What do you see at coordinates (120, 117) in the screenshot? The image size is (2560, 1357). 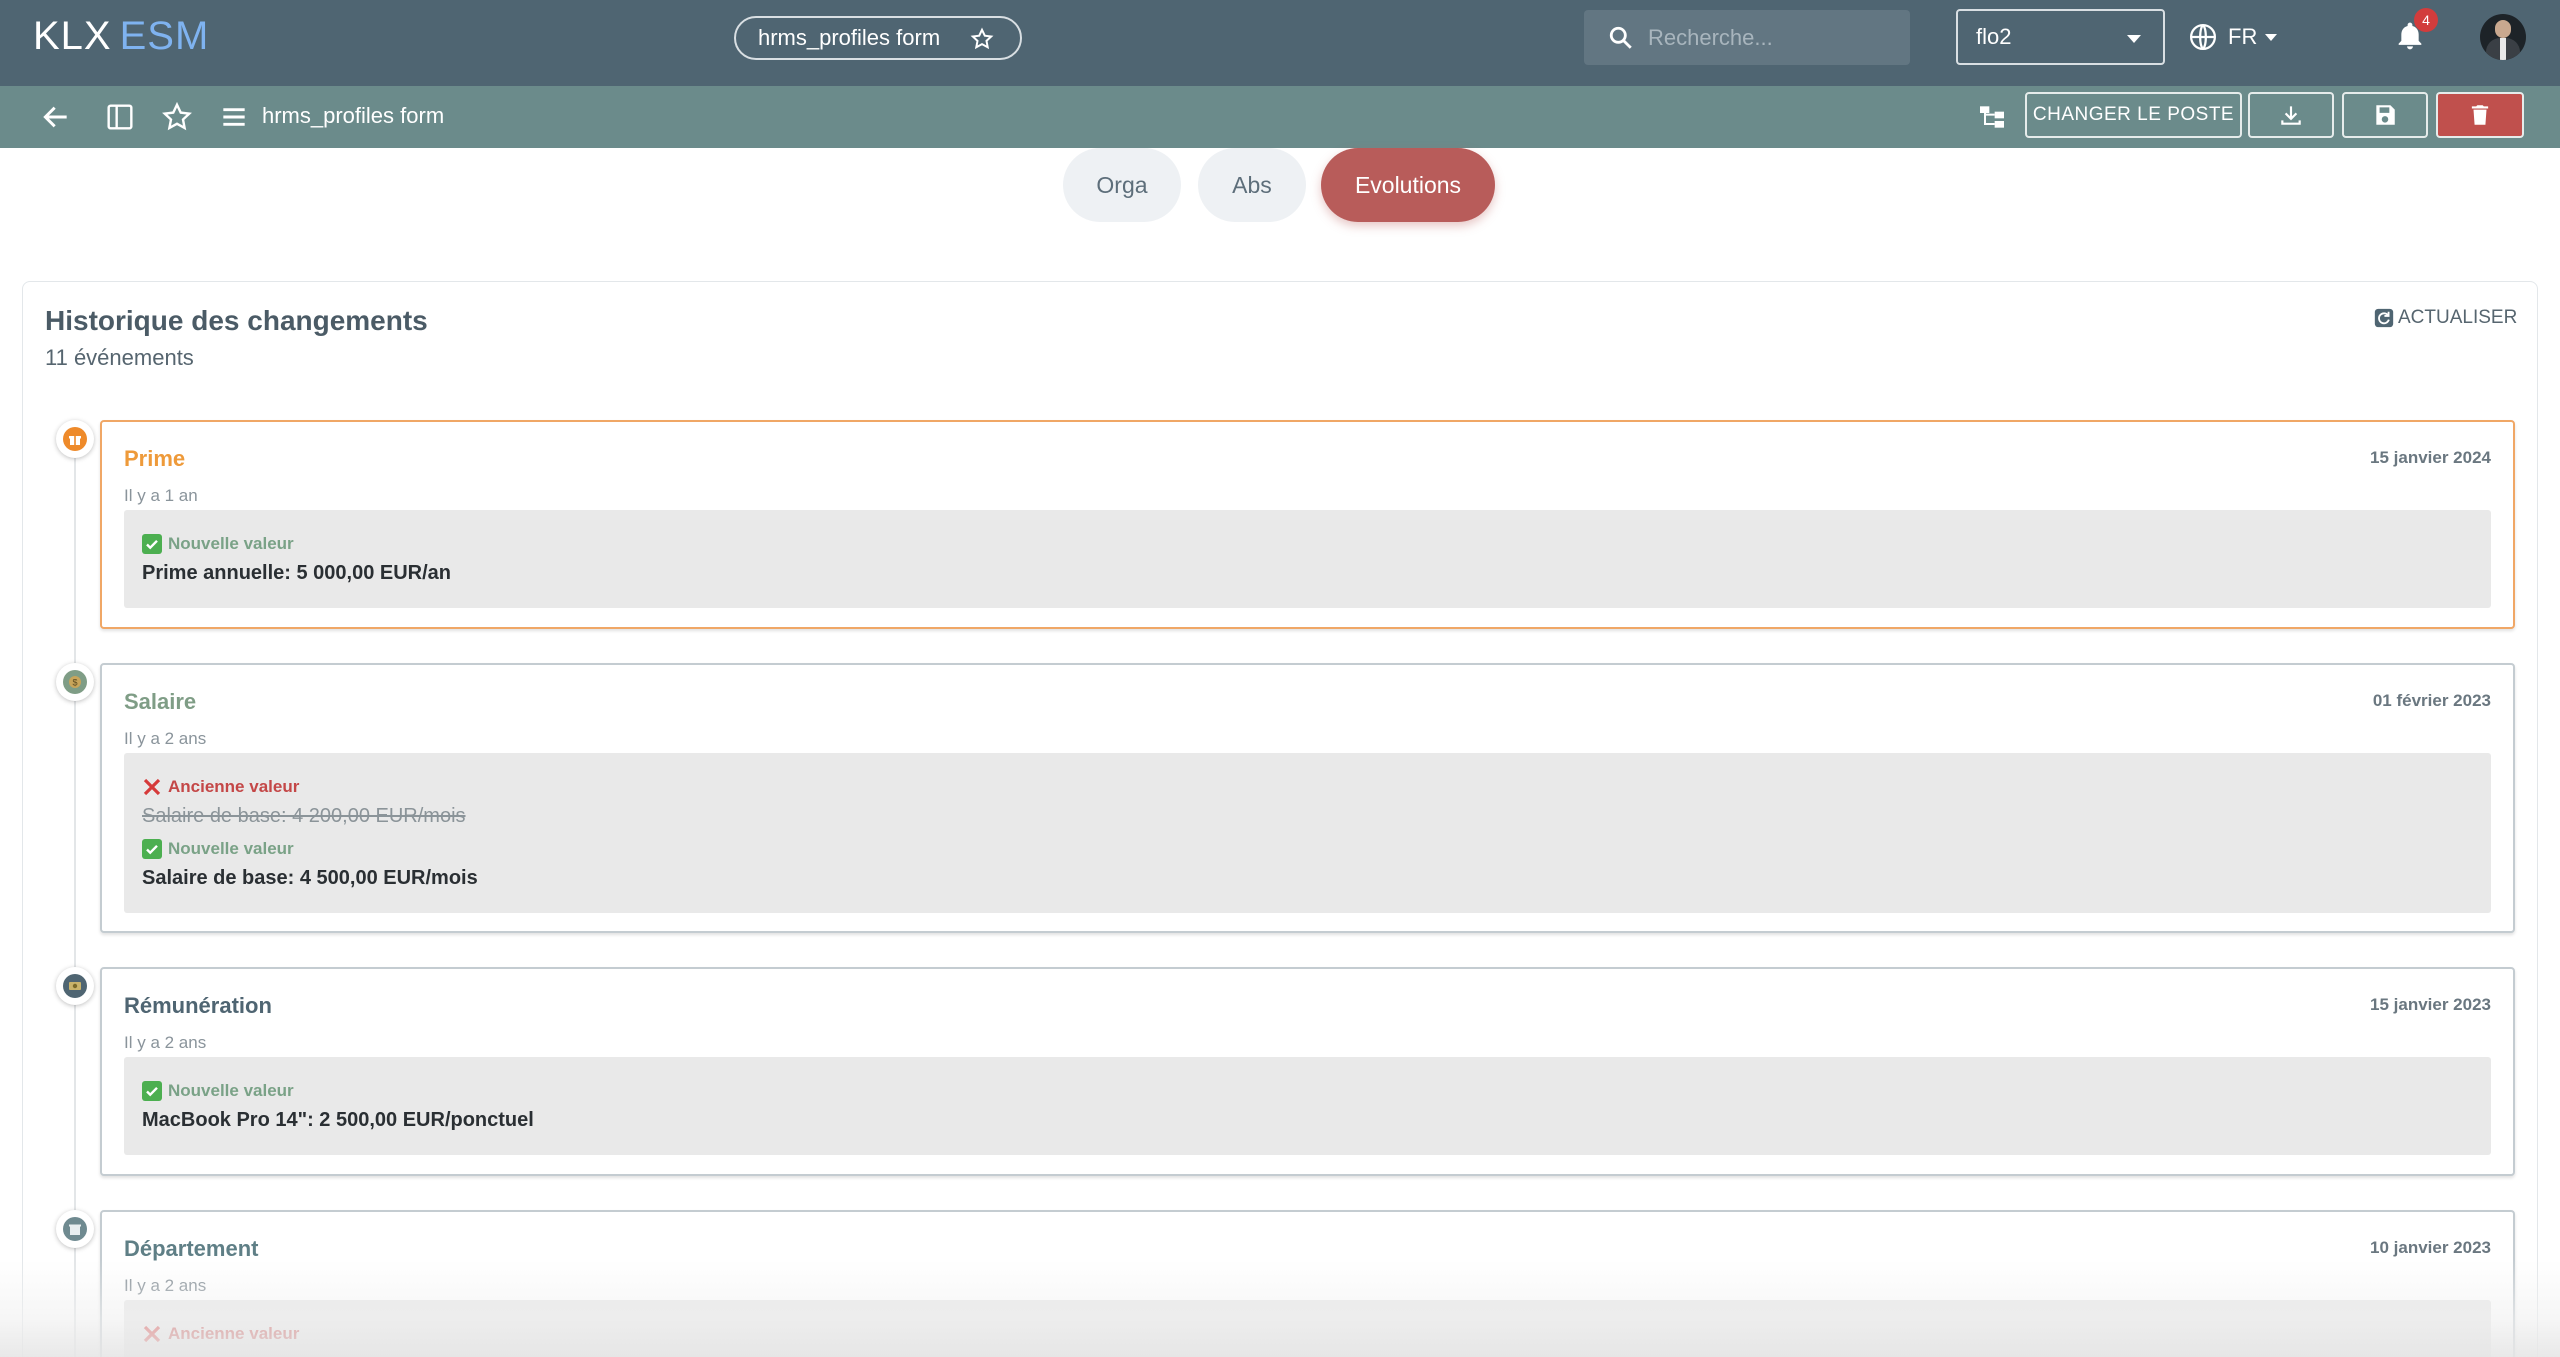 I see `sidebar-toggle-icon` at bounding box center [120, 117].